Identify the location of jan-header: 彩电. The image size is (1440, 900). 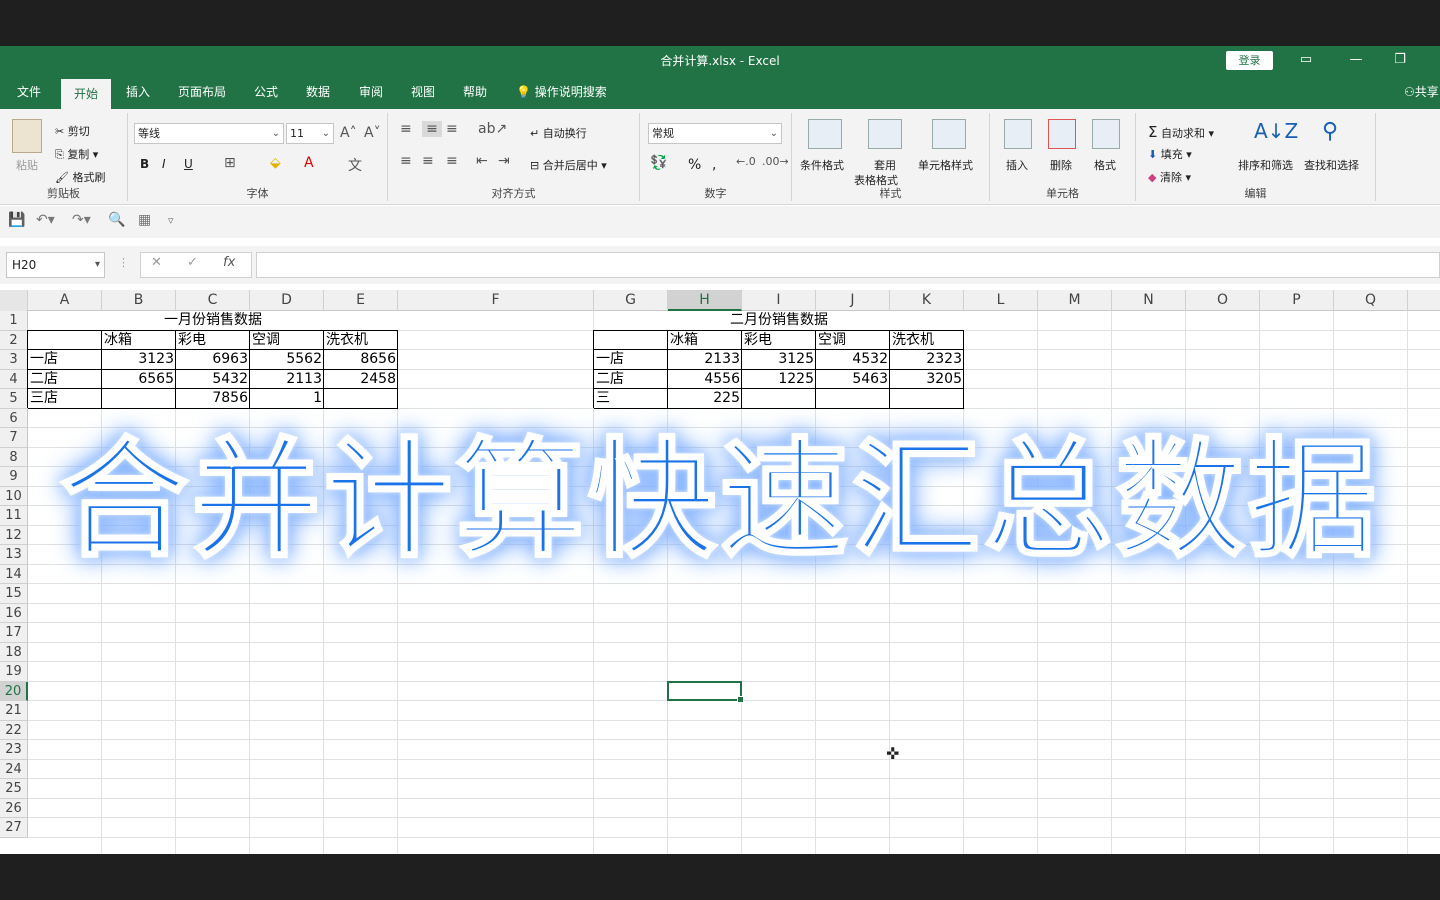
(213, 340).